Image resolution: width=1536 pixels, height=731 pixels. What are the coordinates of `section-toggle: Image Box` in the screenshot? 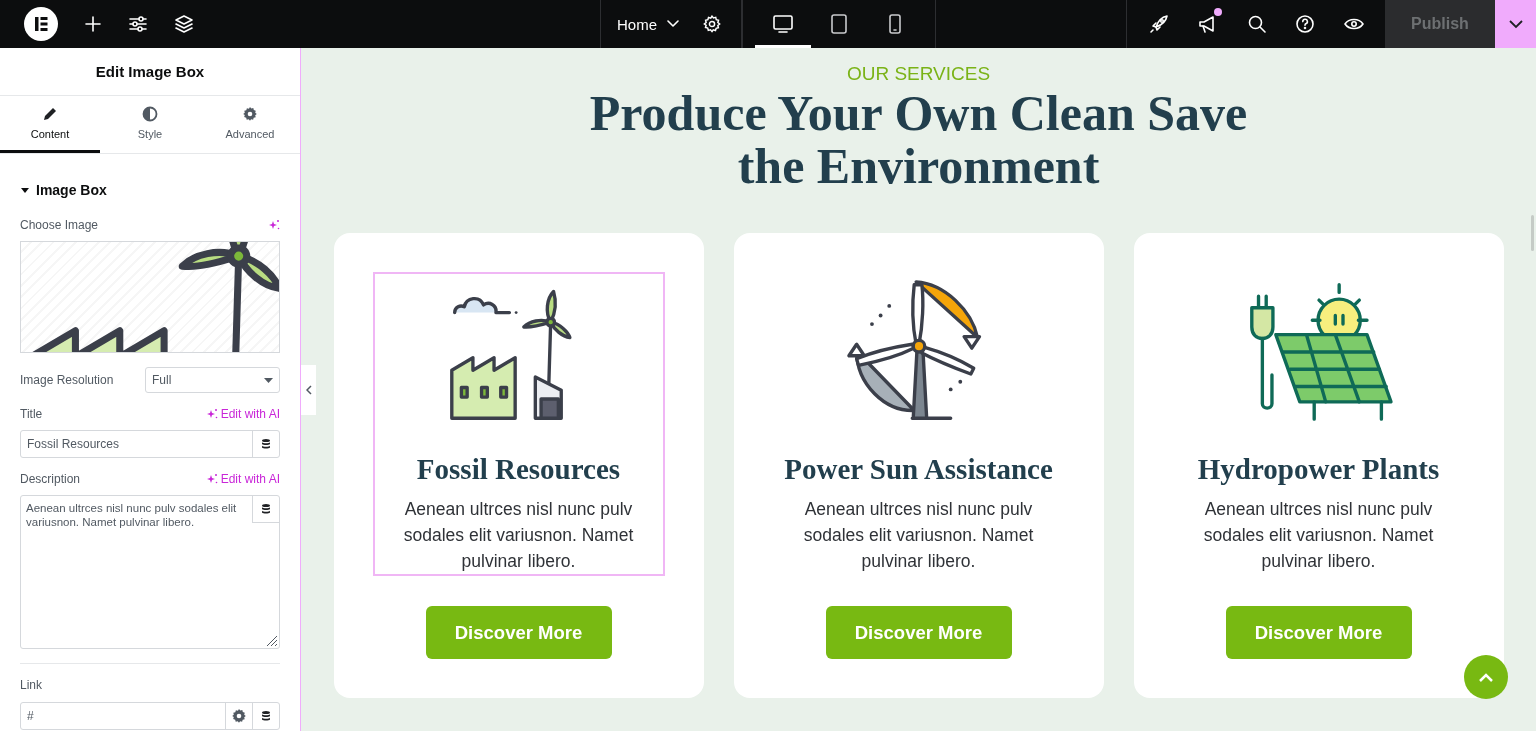 It's located at (63, 186).